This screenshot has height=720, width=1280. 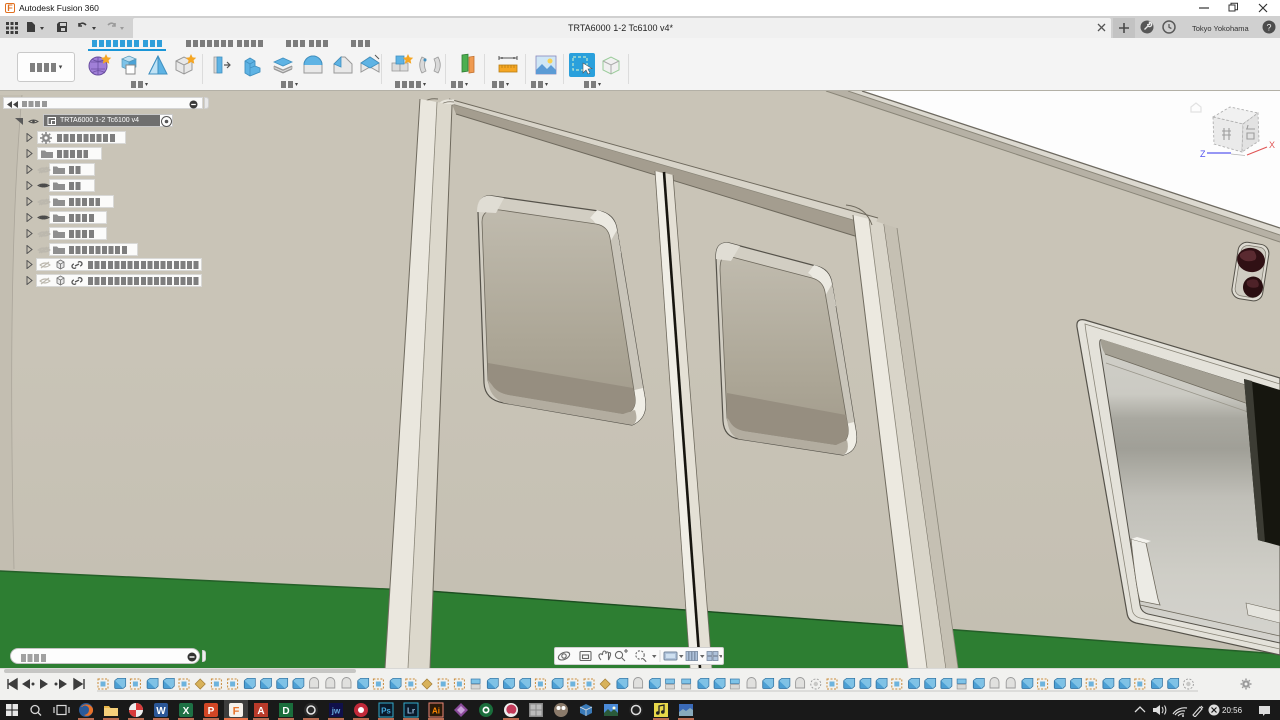 What do you see at coordinates (260, 711) in the screenshot?
I see `svg-text: A` at bounding box center [260, 711].